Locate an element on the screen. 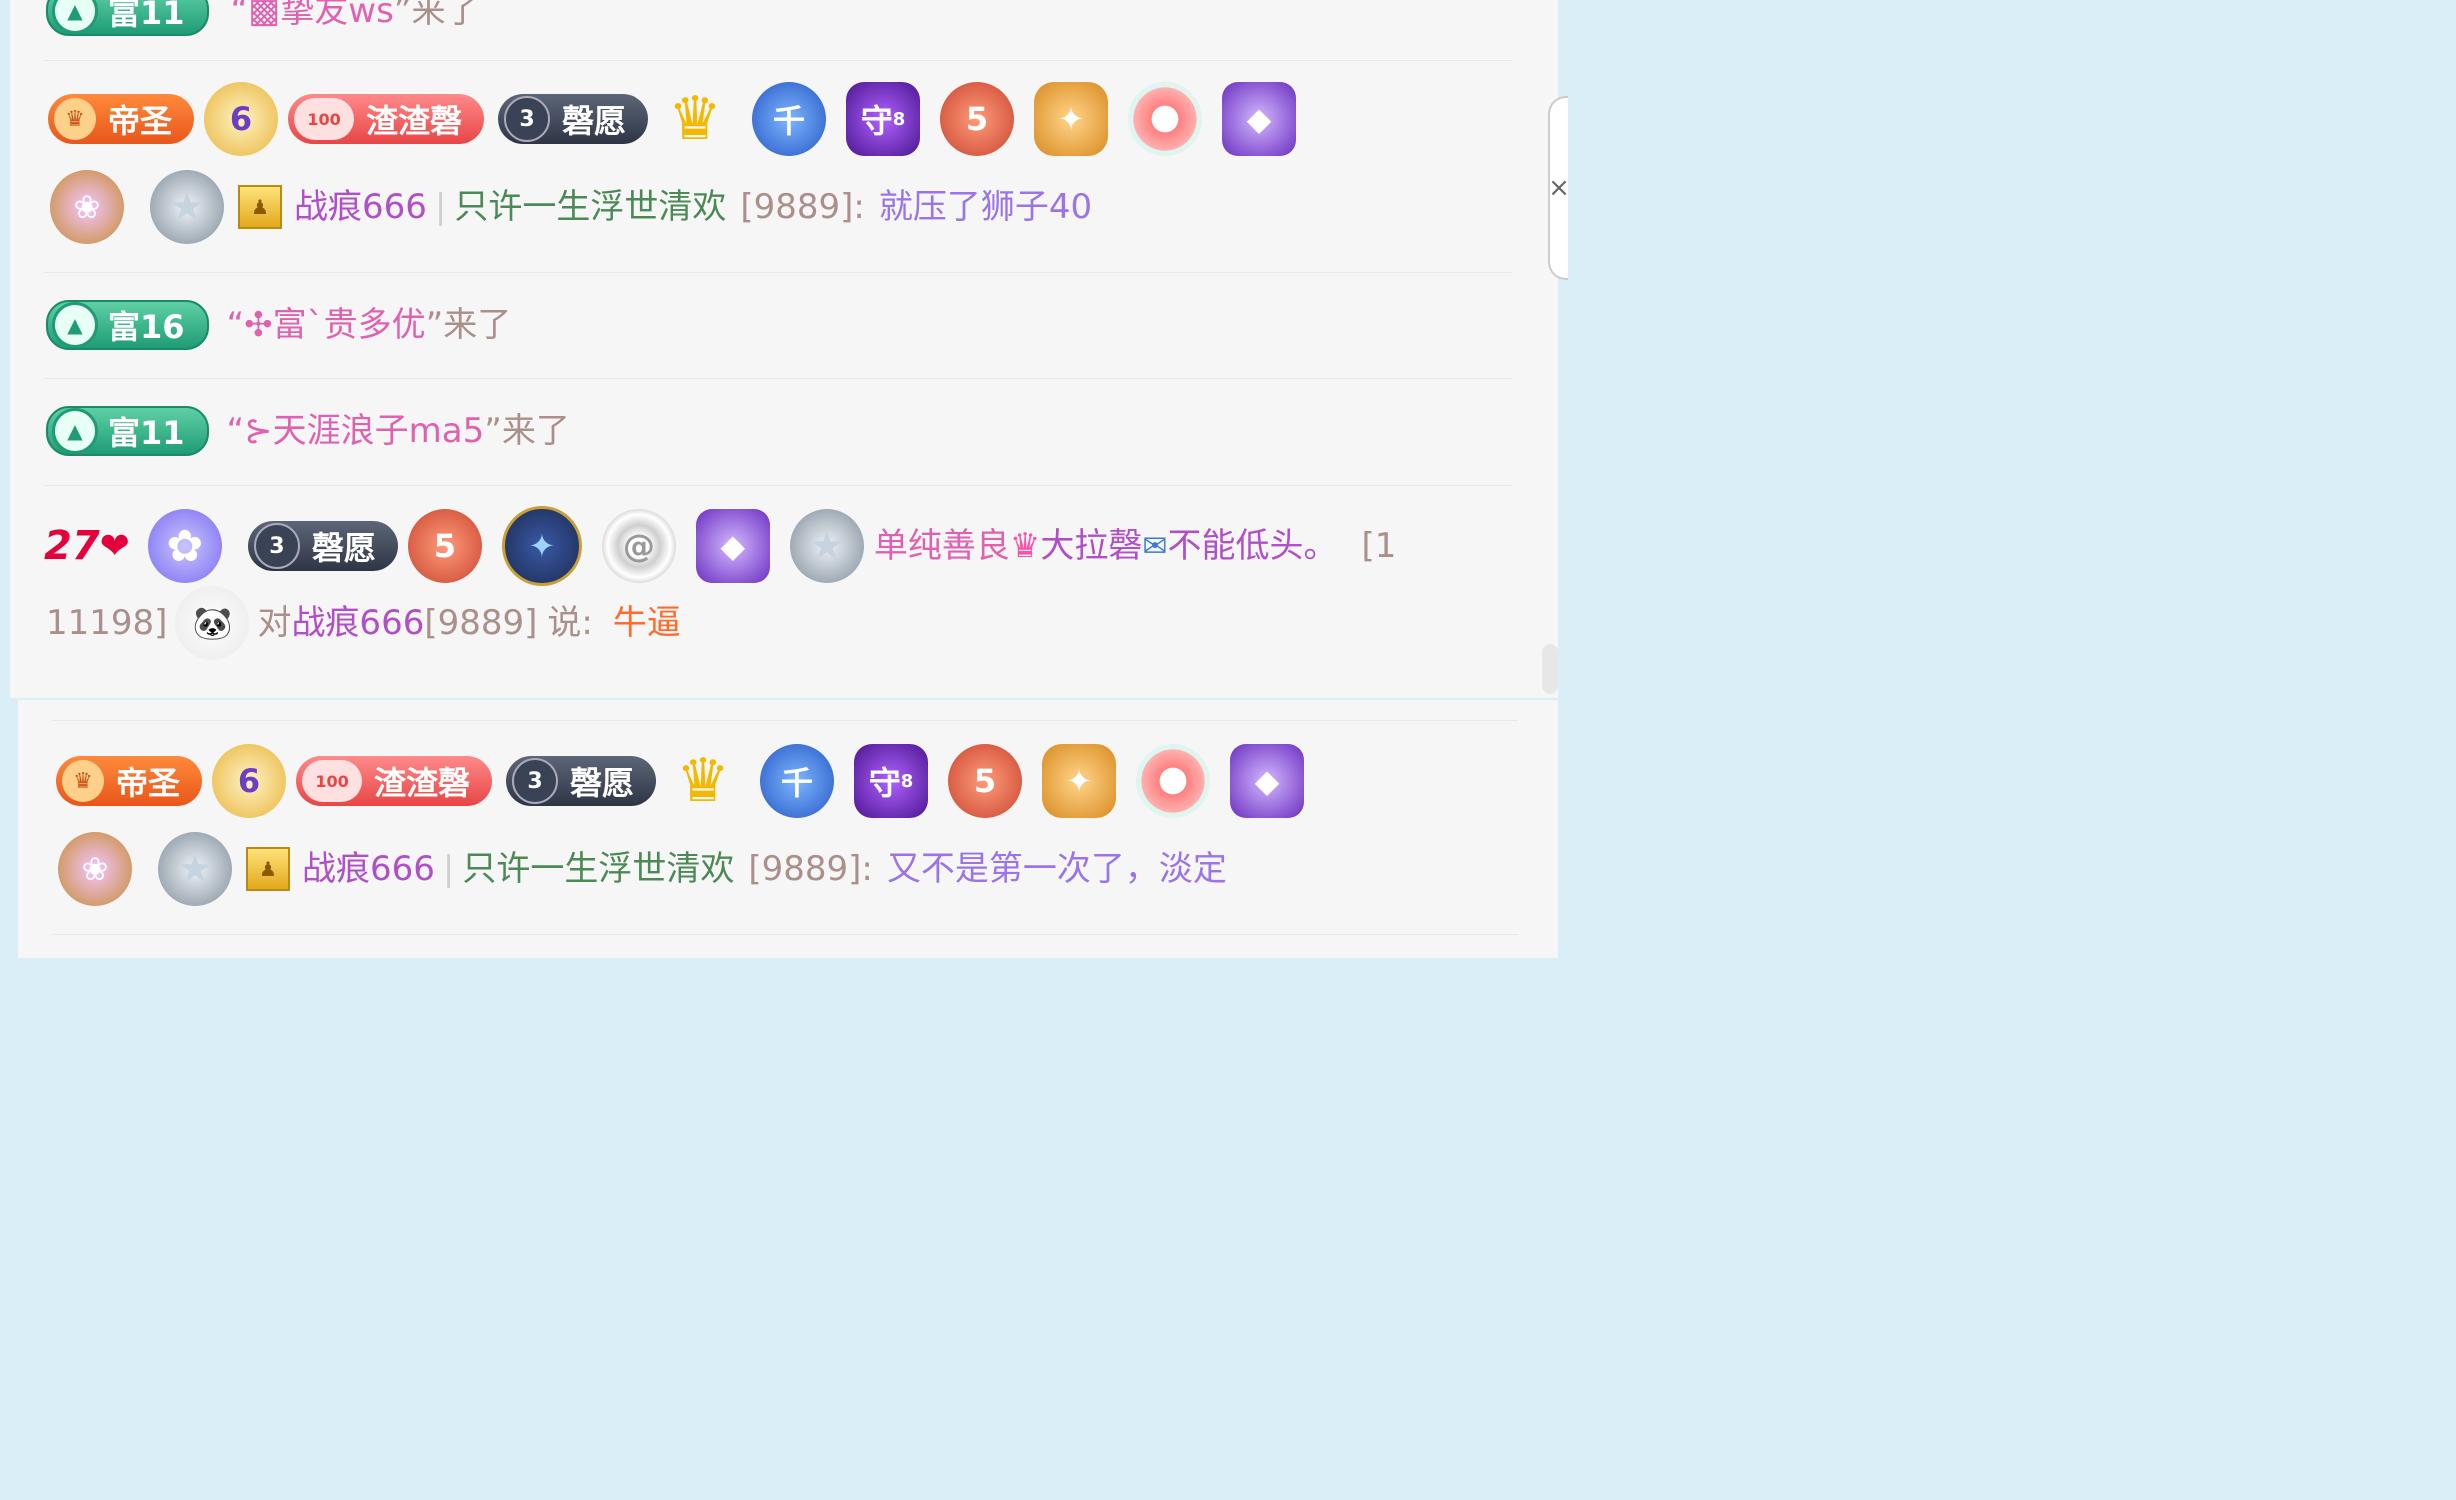  chat-row-private-body: 11198] 🐼 对 战痕666 [9889] 说: 牛逼 is located at coordinates (363, 623).